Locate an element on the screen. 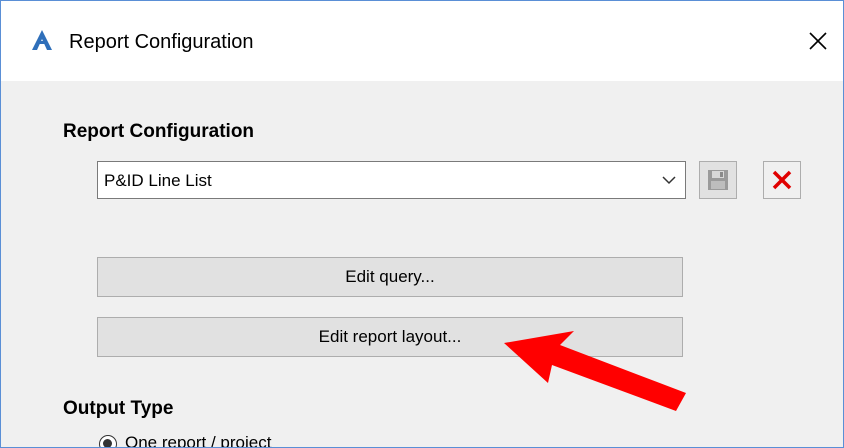 Image resolution: width=844 pixels, height=448 pixels. save-disk-icon is located at coordinates (718, 180).